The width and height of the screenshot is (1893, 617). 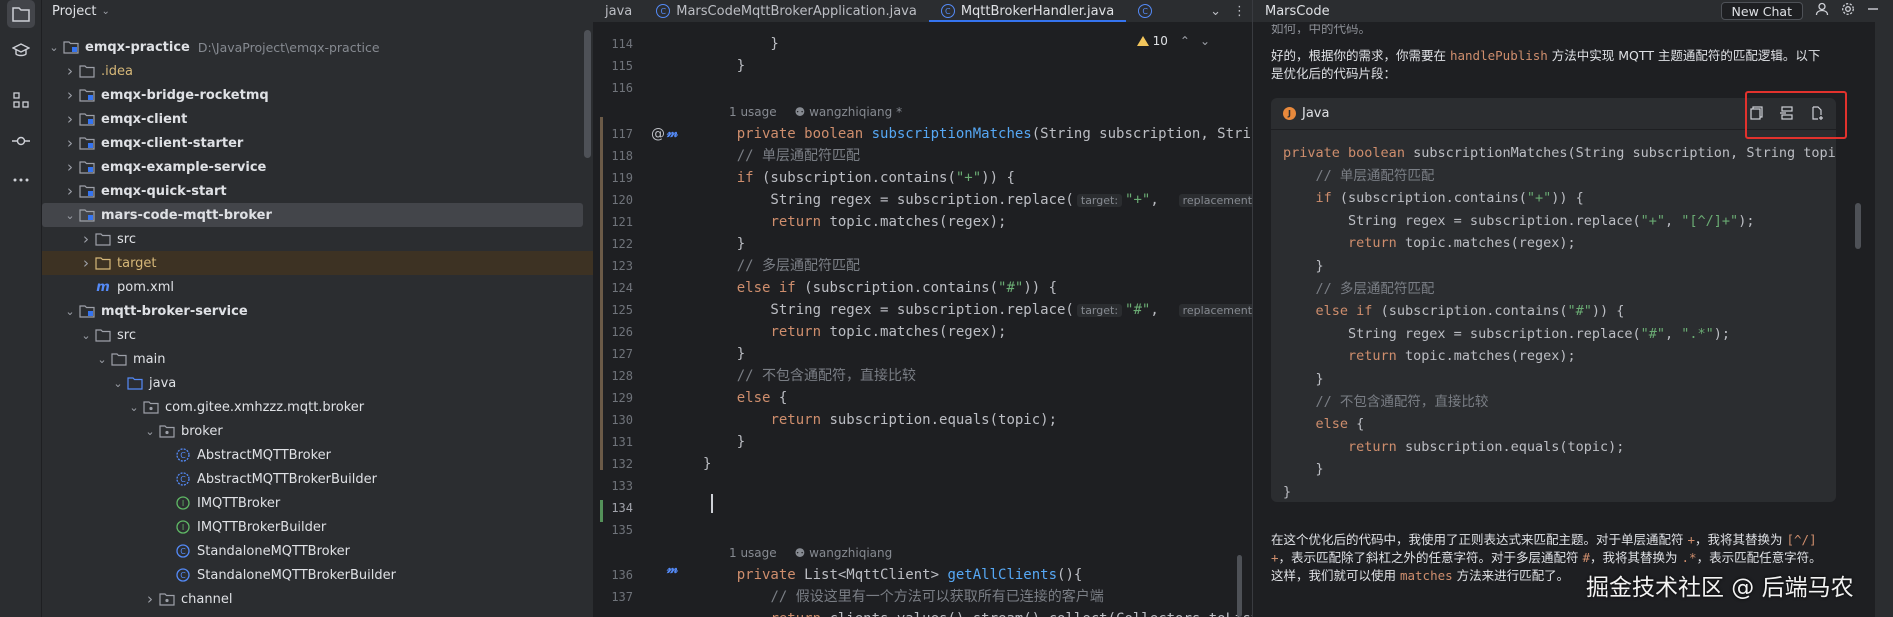 I want to click on line-number: 128, so click(x=622, y=376).